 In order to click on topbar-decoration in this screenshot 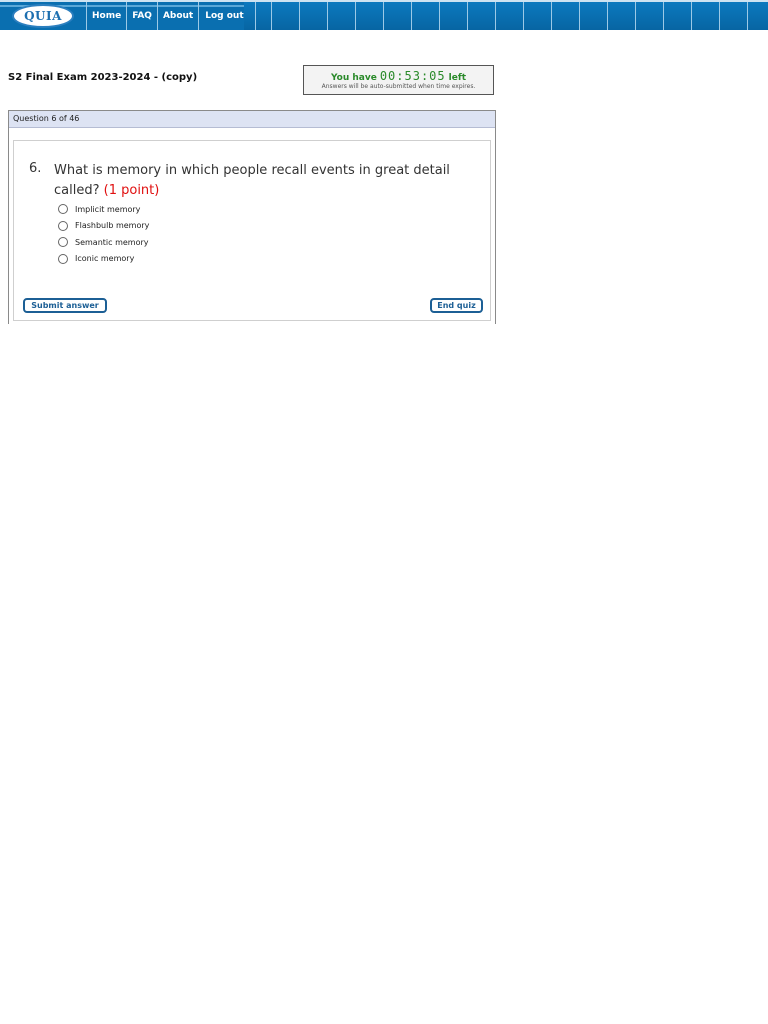, I will do `click(506, 16)`.